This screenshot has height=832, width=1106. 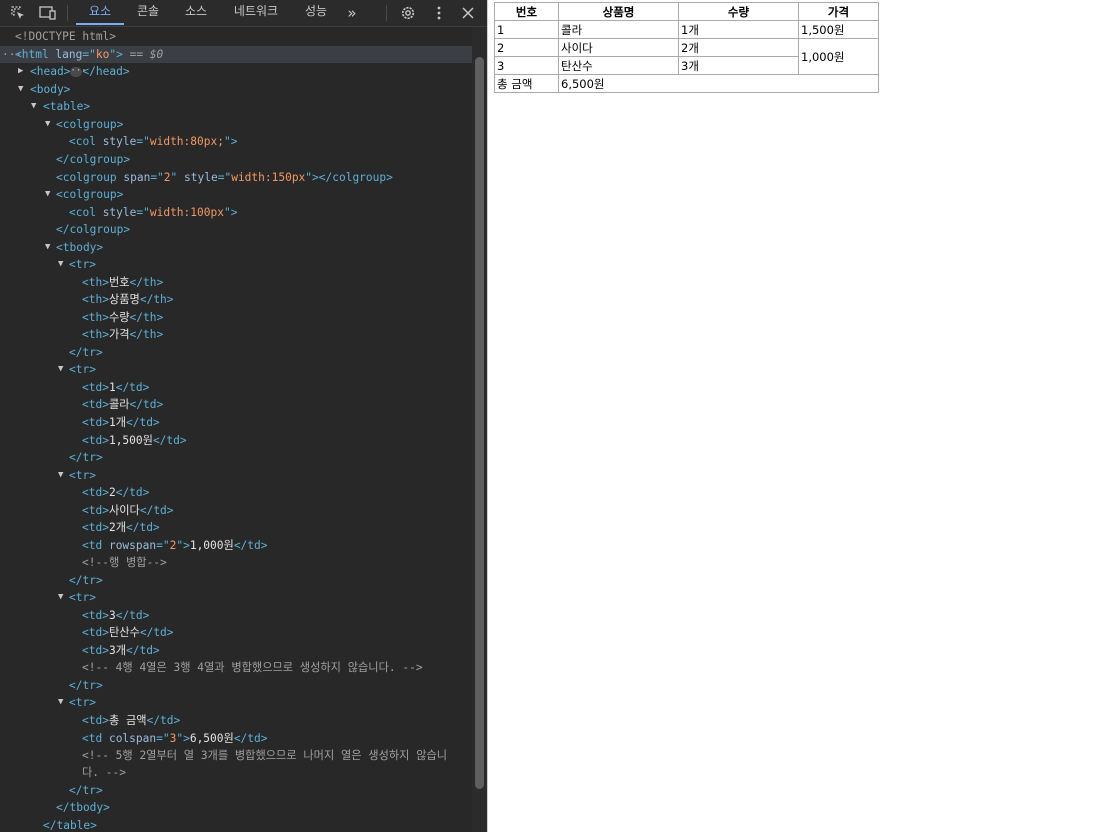 What do you see at coordinates (236, 615) in the screenshot?
I see `dom-line-td: <td>3</td>` at bounding box center [236, 615].